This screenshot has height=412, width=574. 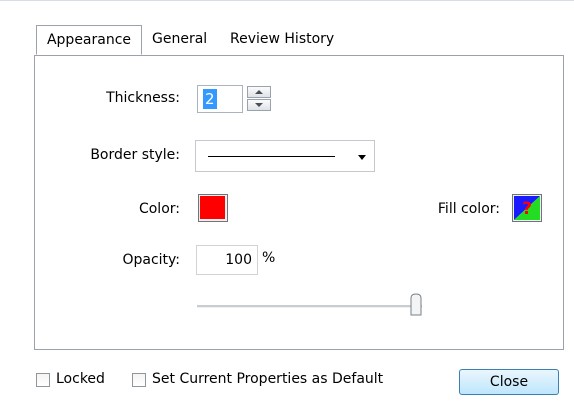 I want to click on close-button: Close, so click(x=509, y=382).